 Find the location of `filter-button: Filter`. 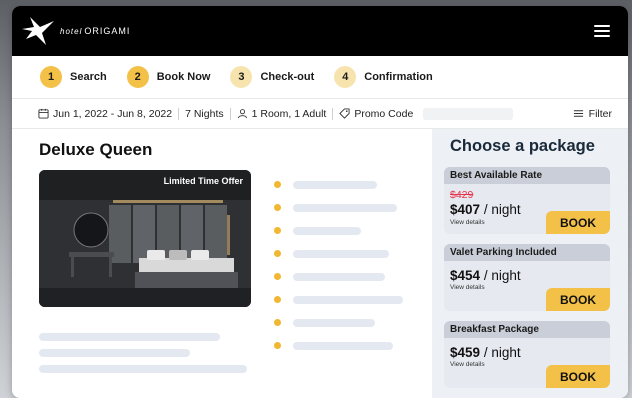

filter-button: Filter is located at coordinates (592, 114).